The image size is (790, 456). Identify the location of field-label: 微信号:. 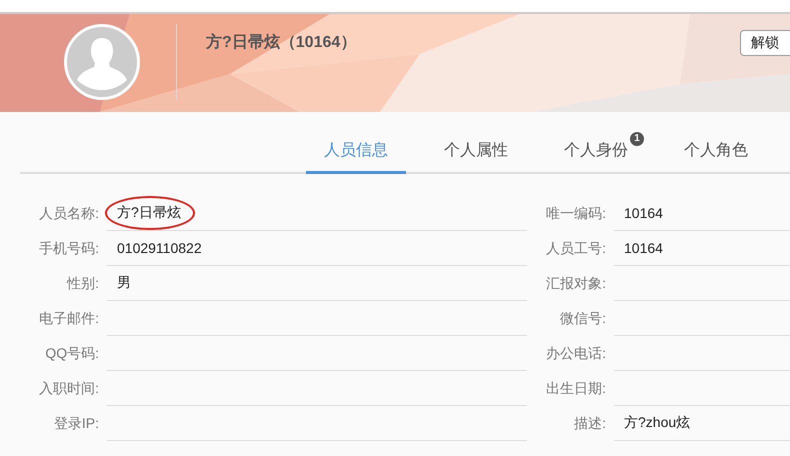
(583, 319).